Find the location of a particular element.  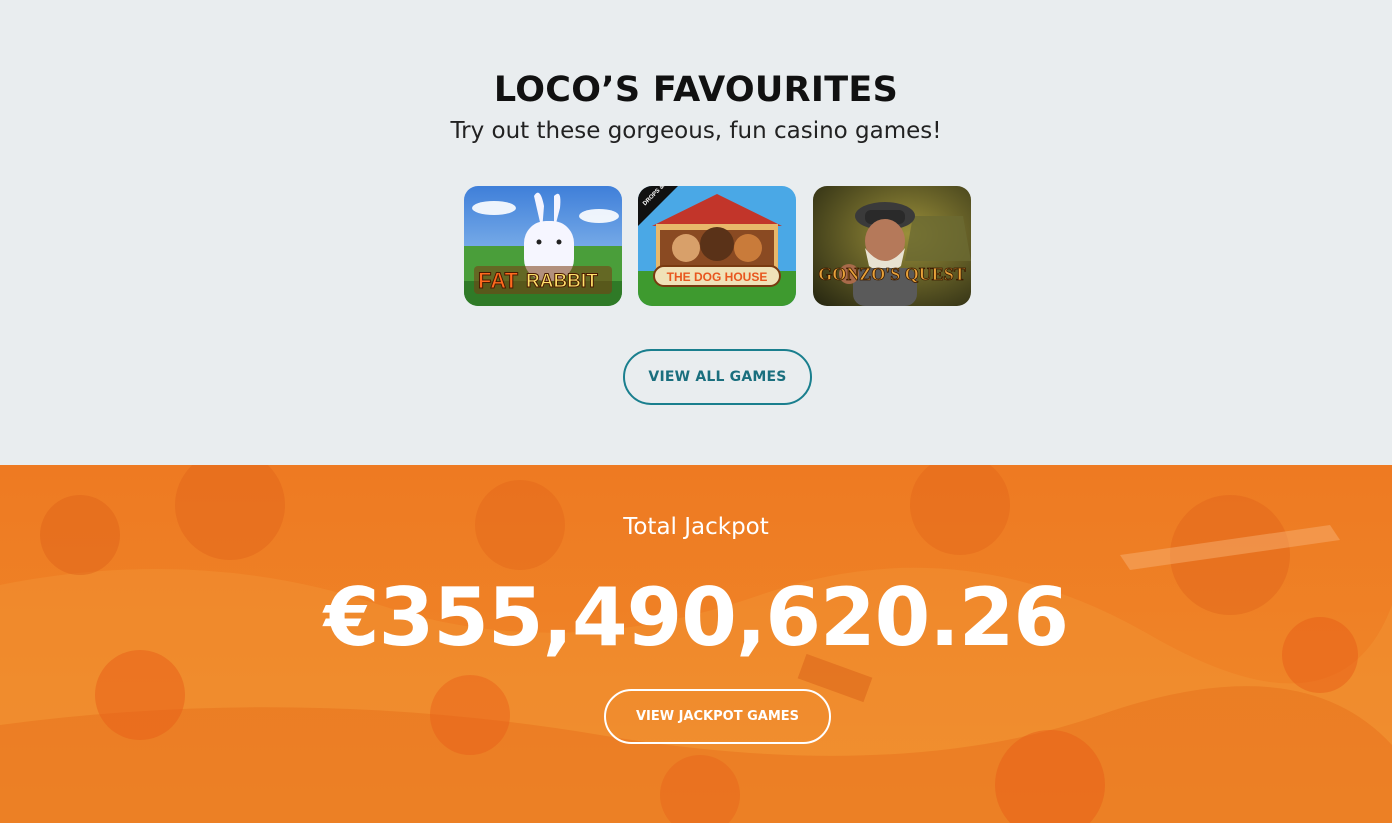

dog-house-thumbnail: DROPS & WINS THE DOG HOUSE is located at coordinates (717, 246).